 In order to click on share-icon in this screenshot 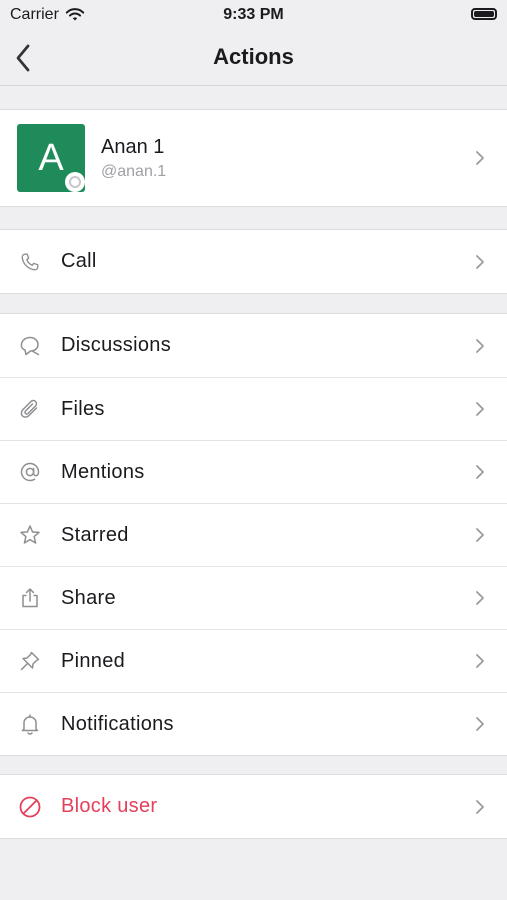, I will do `click(30, 598)`.